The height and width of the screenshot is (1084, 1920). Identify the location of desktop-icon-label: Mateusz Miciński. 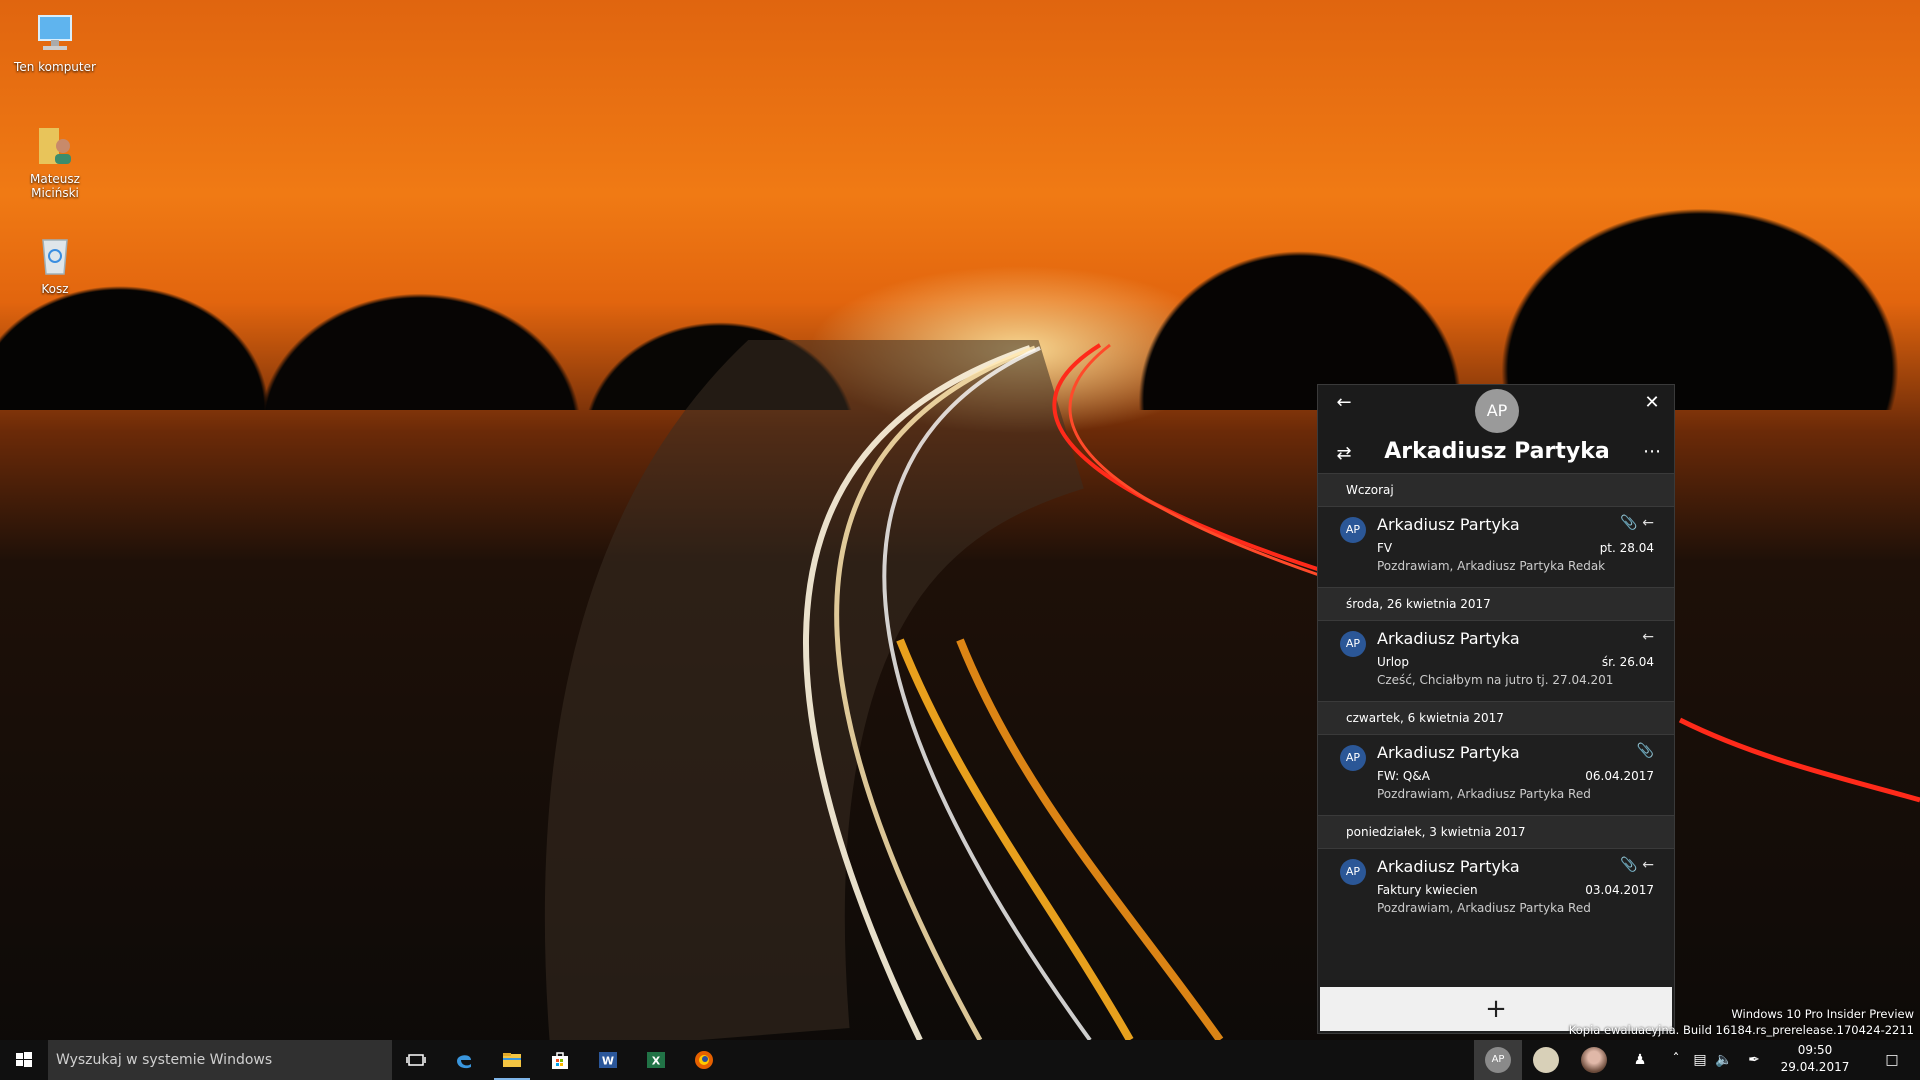
(55, 186).